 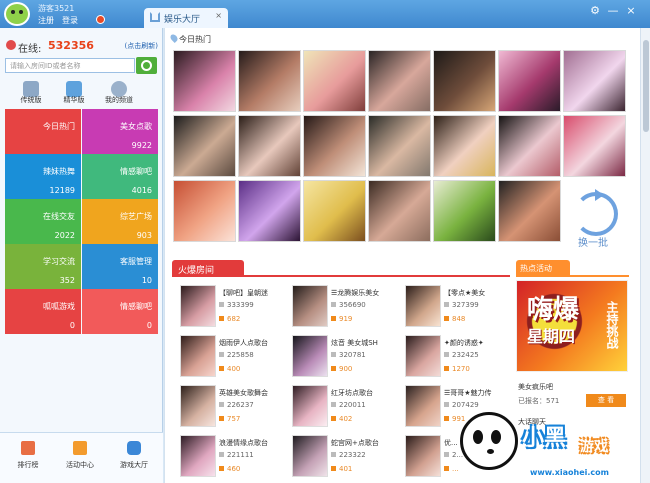 I want to click on hot-rooms-tag: 火爆房间, so click(x=208, y=268).